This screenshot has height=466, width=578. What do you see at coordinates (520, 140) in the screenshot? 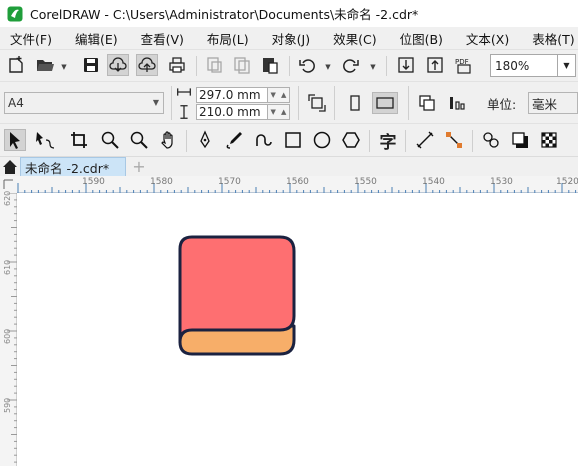
I see `drop-shadow-icon` at bounding box center [520, 140].